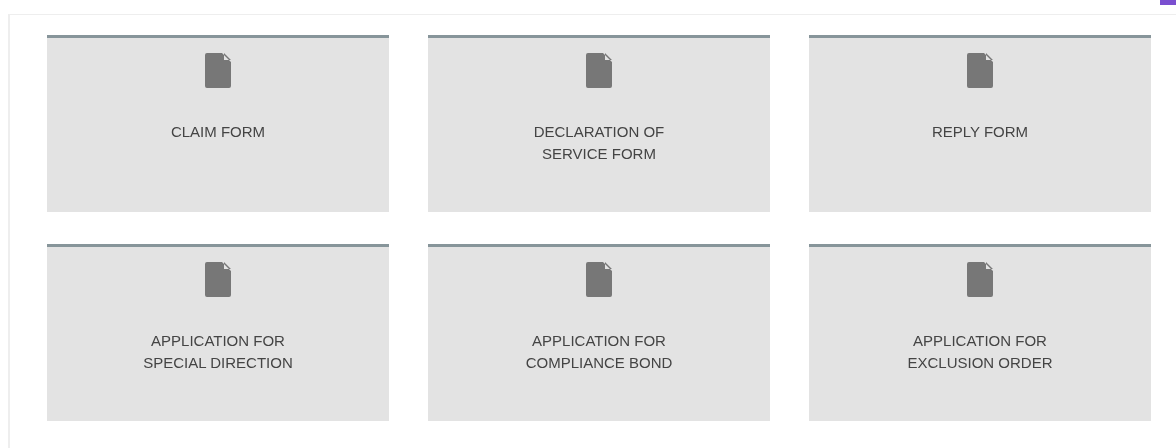  What do you see at coordinates (599, 123) in the screenshot?
I see `form-tile: DECLARATION OF SERVICE FORM` at bounding box center [599, 123].